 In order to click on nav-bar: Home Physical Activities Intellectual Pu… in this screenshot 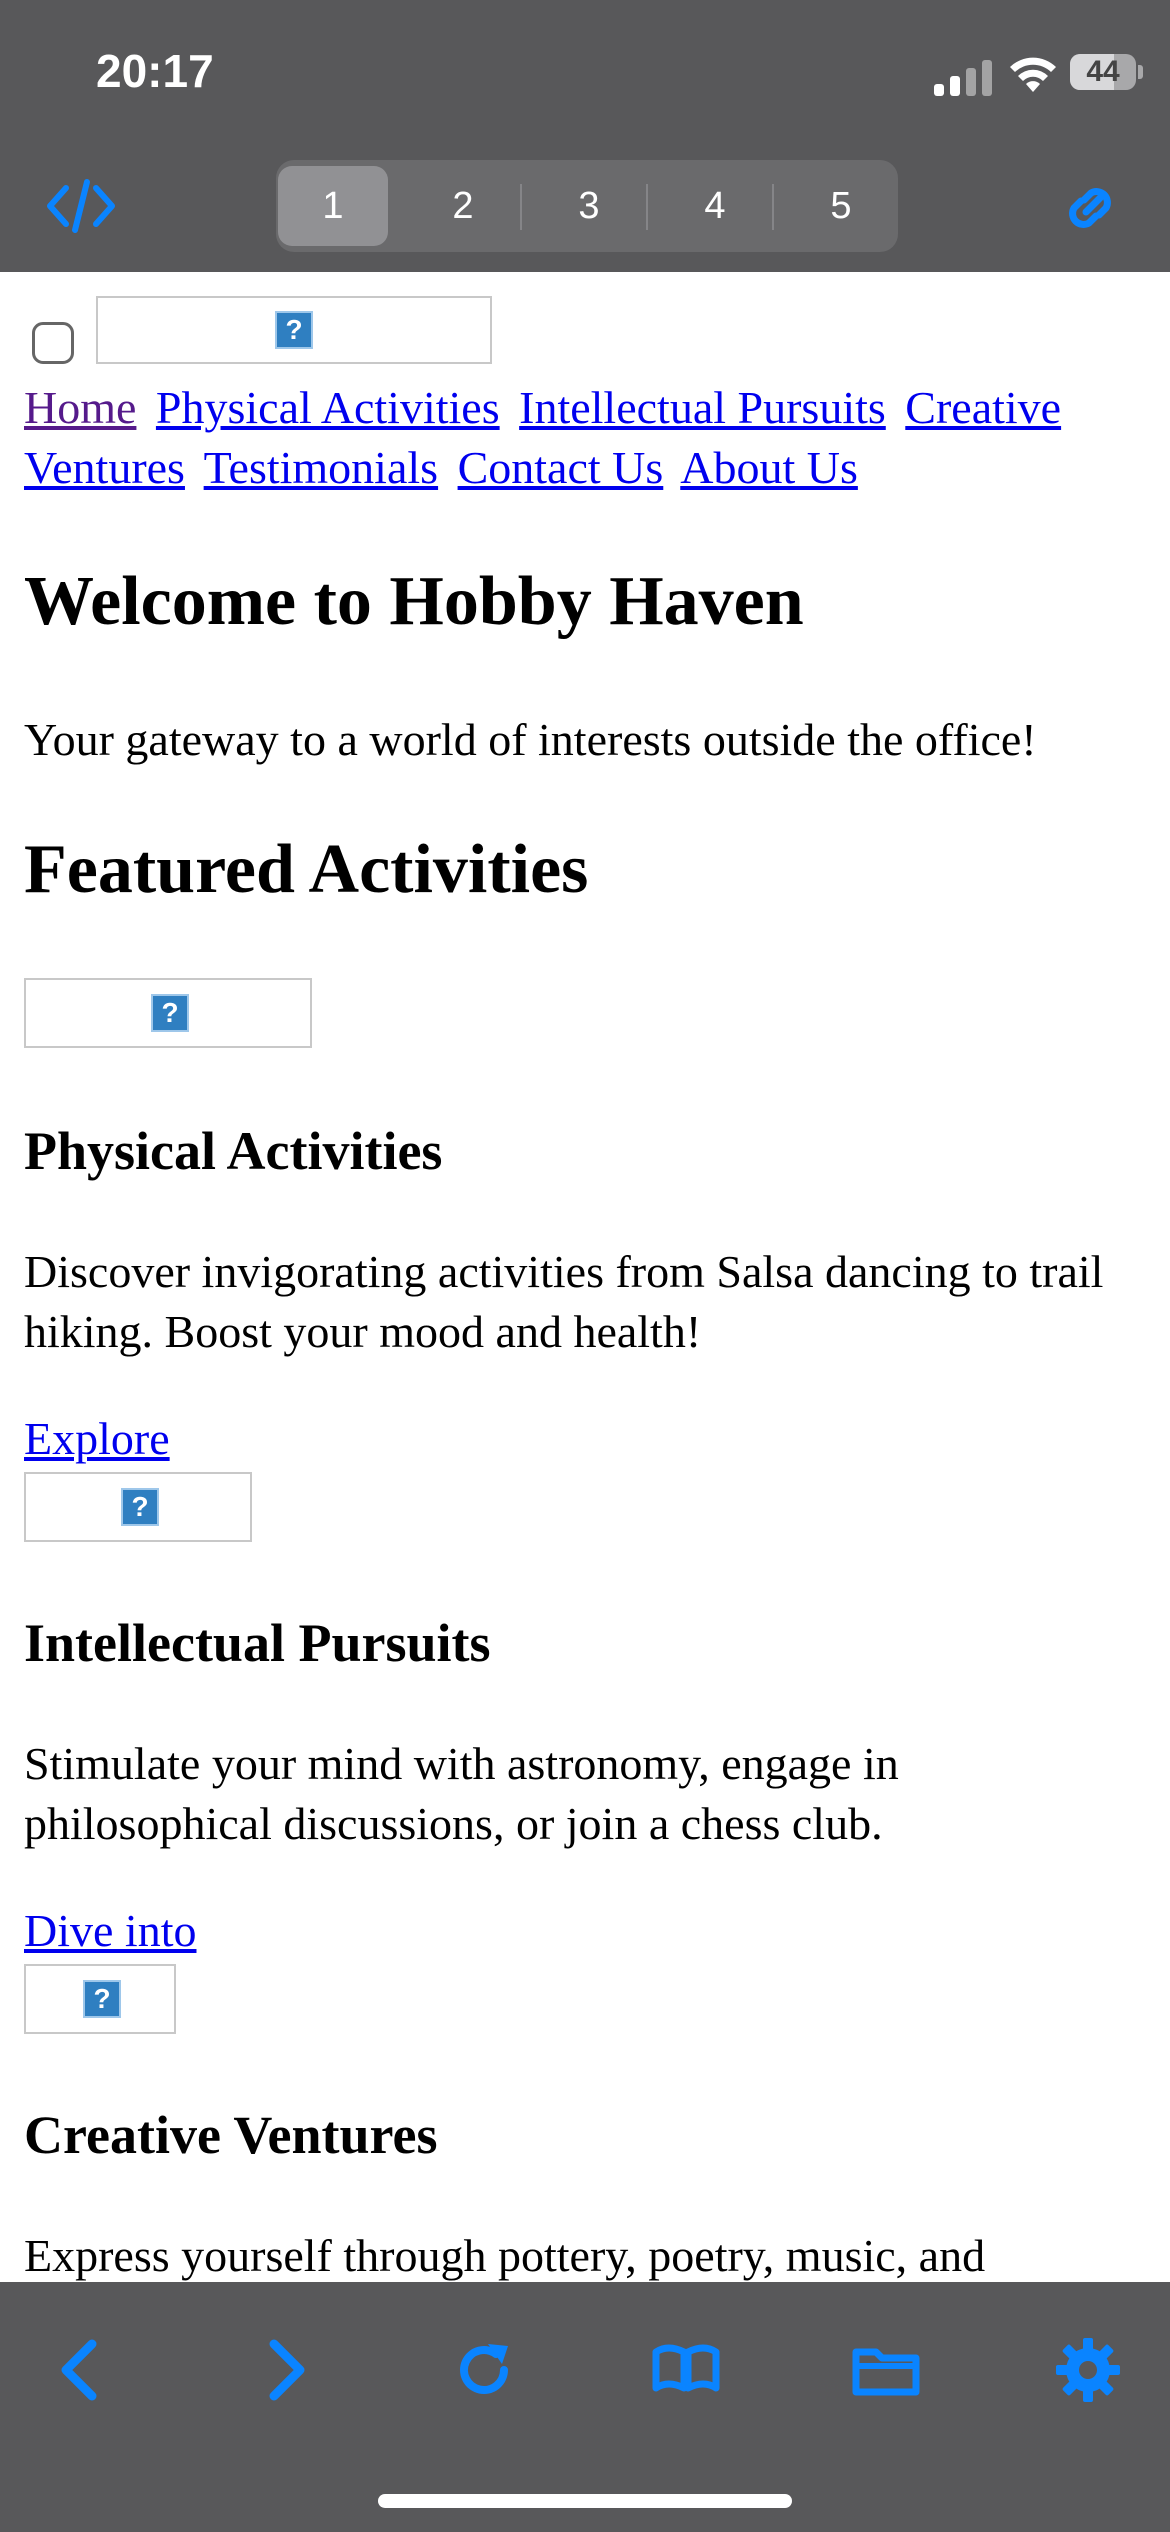, I will do `click(584, 438)`.